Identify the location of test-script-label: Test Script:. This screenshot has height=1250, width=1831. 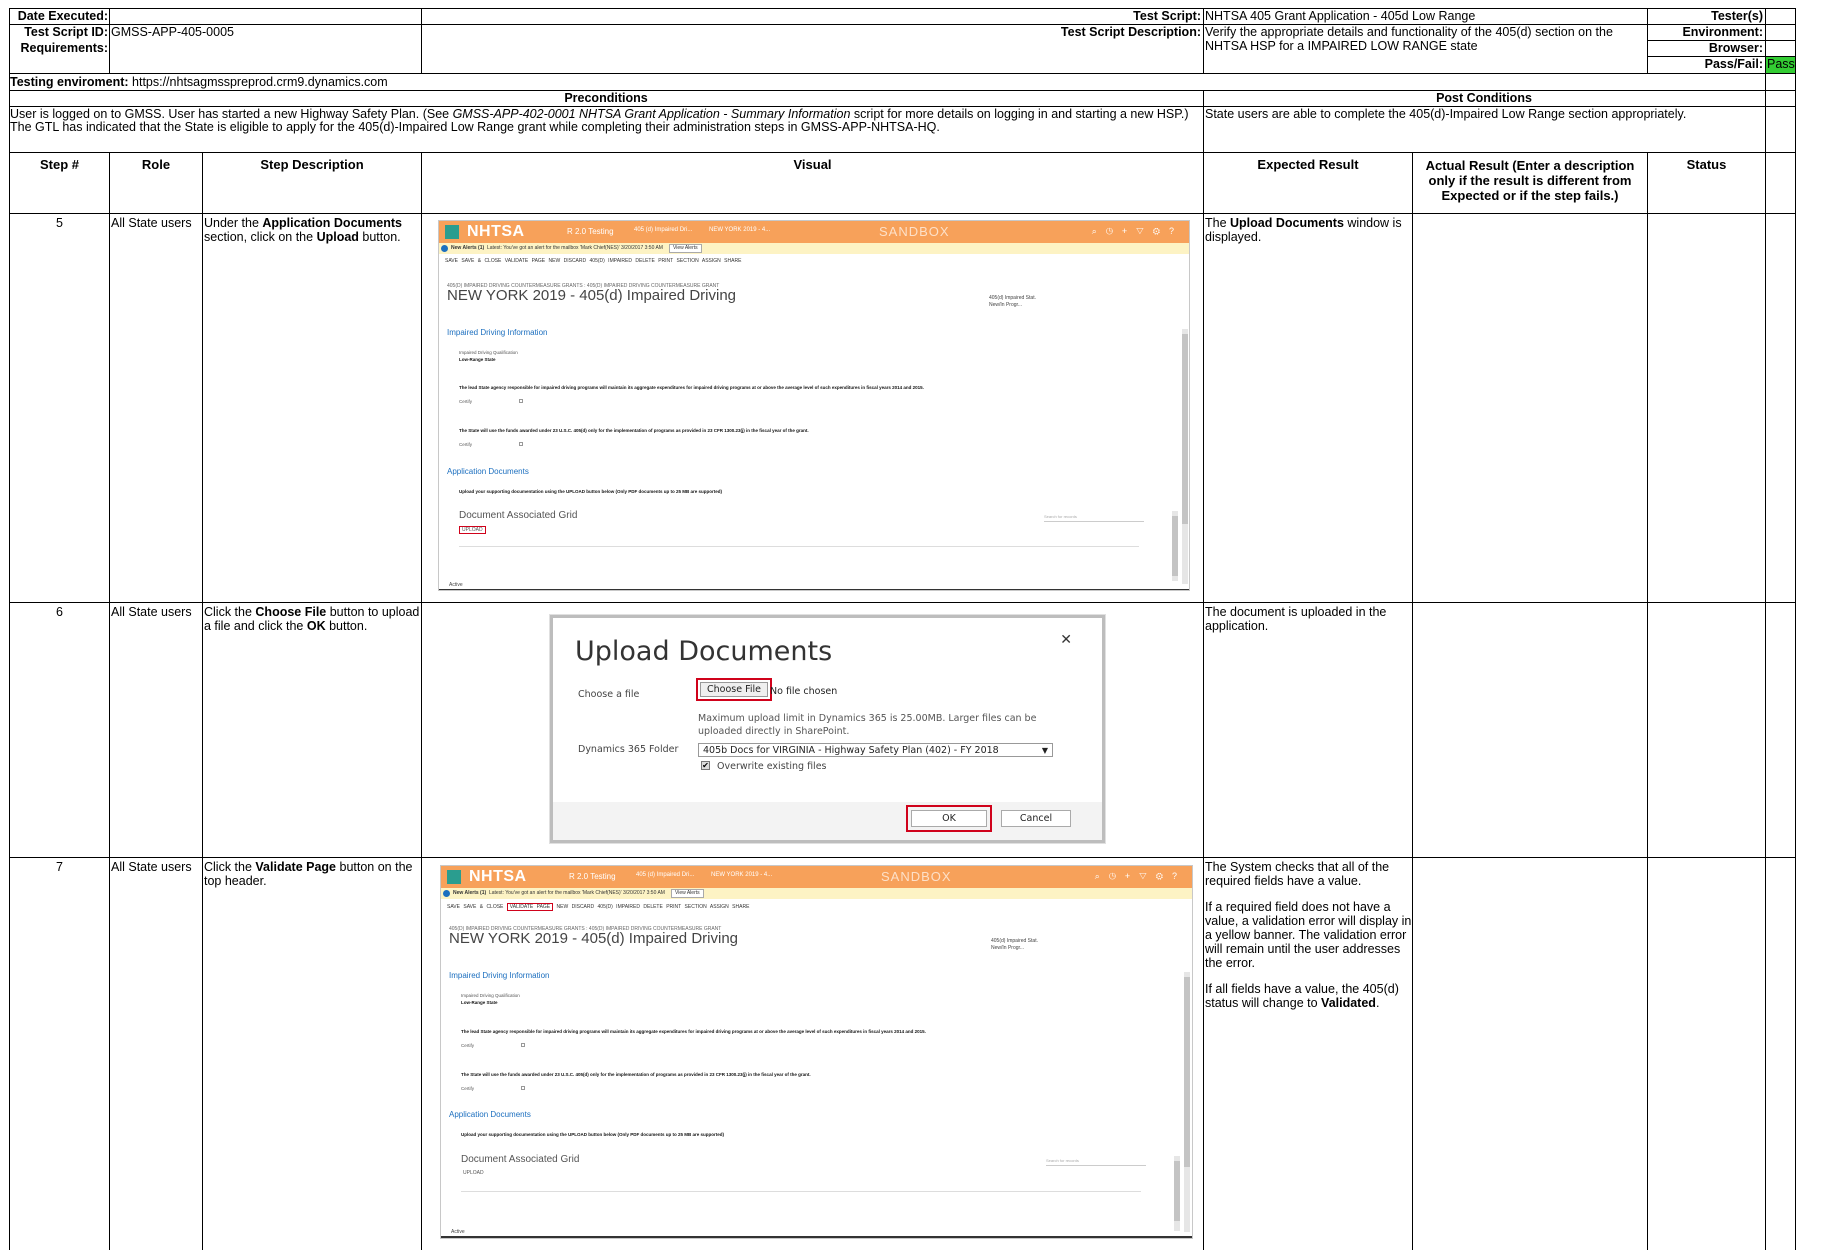
(1167, 16).